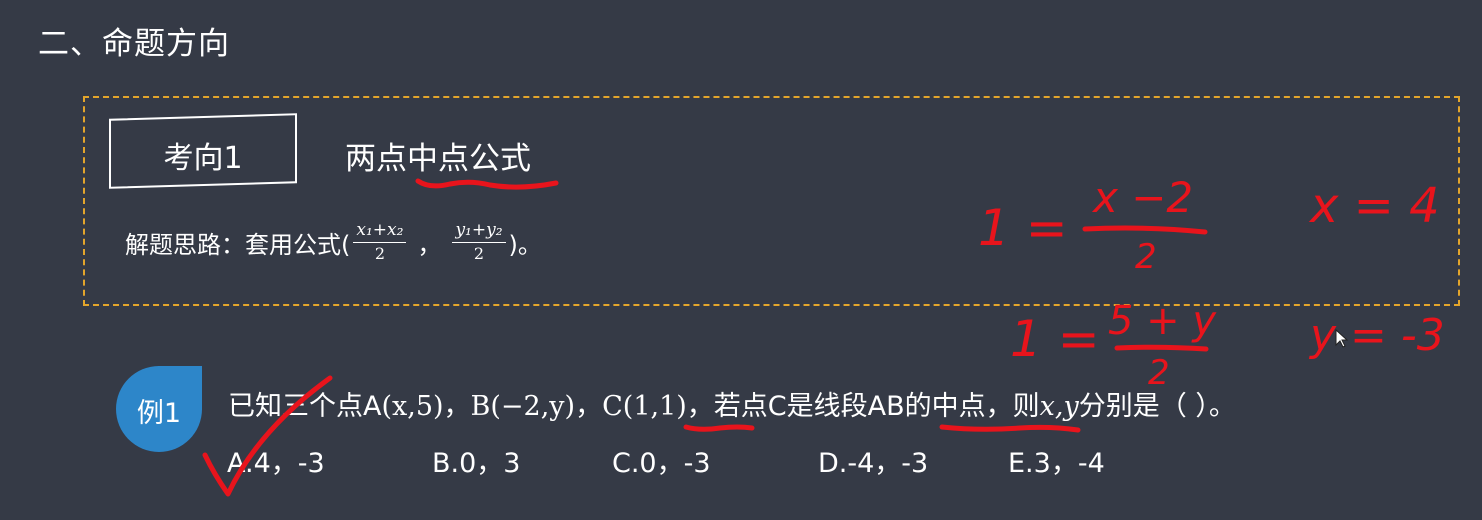 The height and width of the screenshot is (520, 1482). I want to click on check-mark-icon, so click(267, 436).